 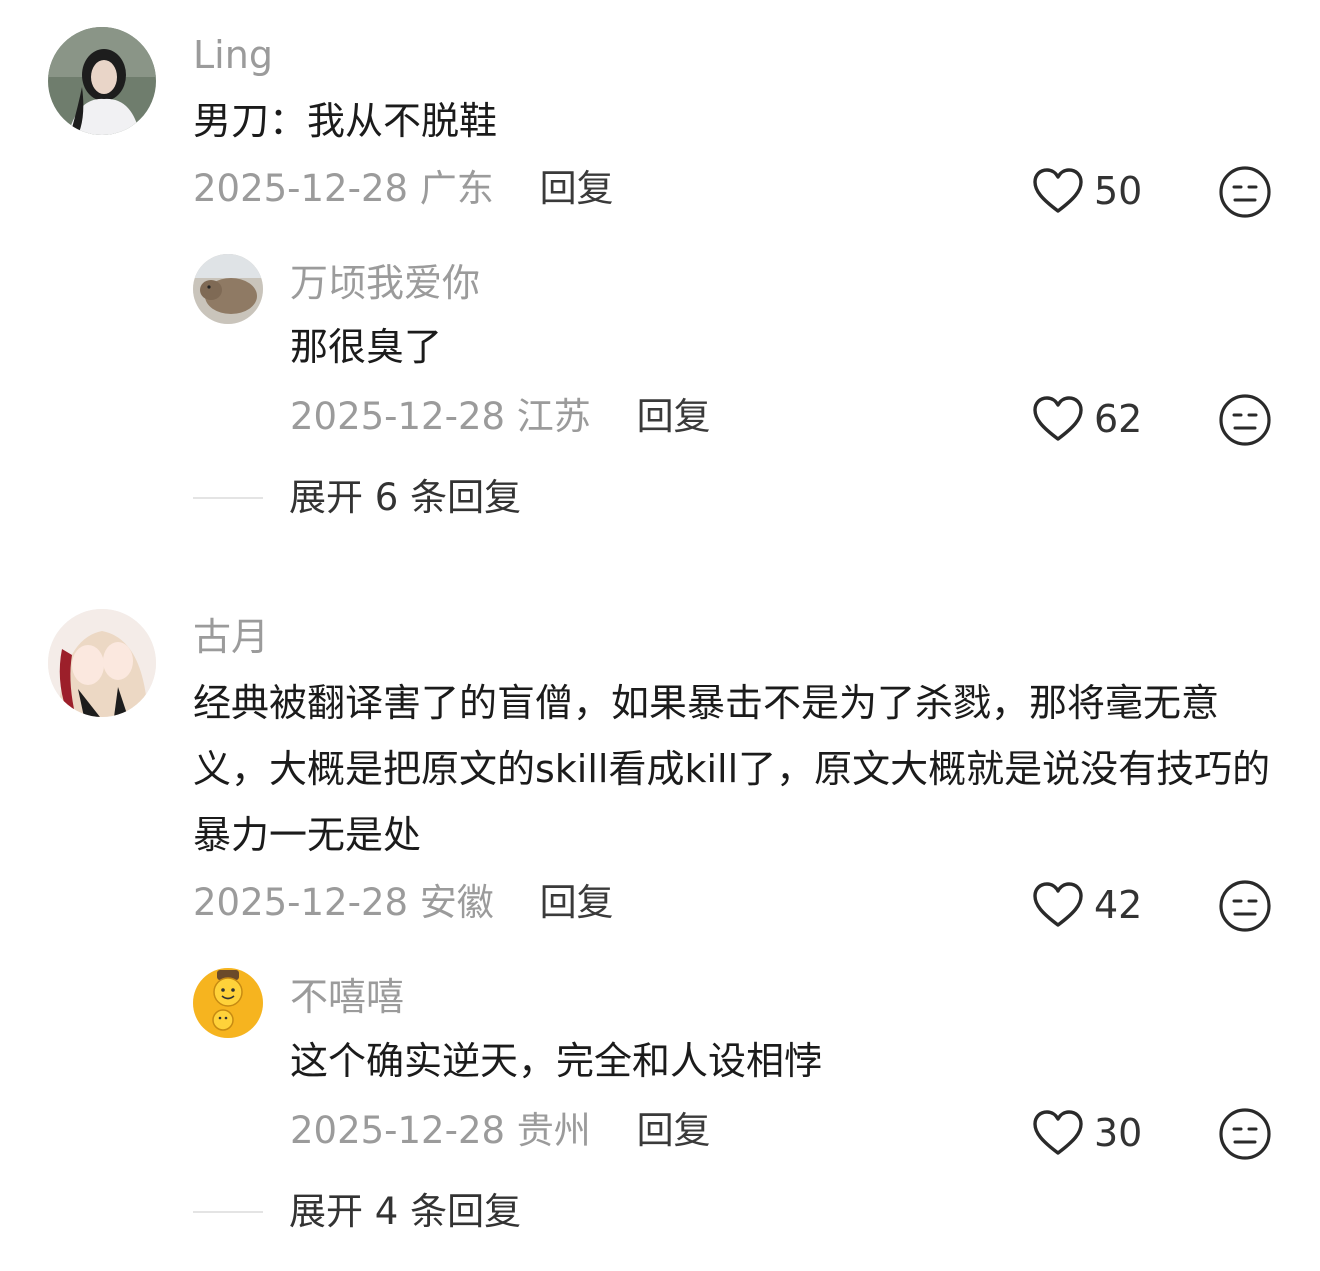 I want to click on comment-region: 安徽, so click(x=456, y=902).